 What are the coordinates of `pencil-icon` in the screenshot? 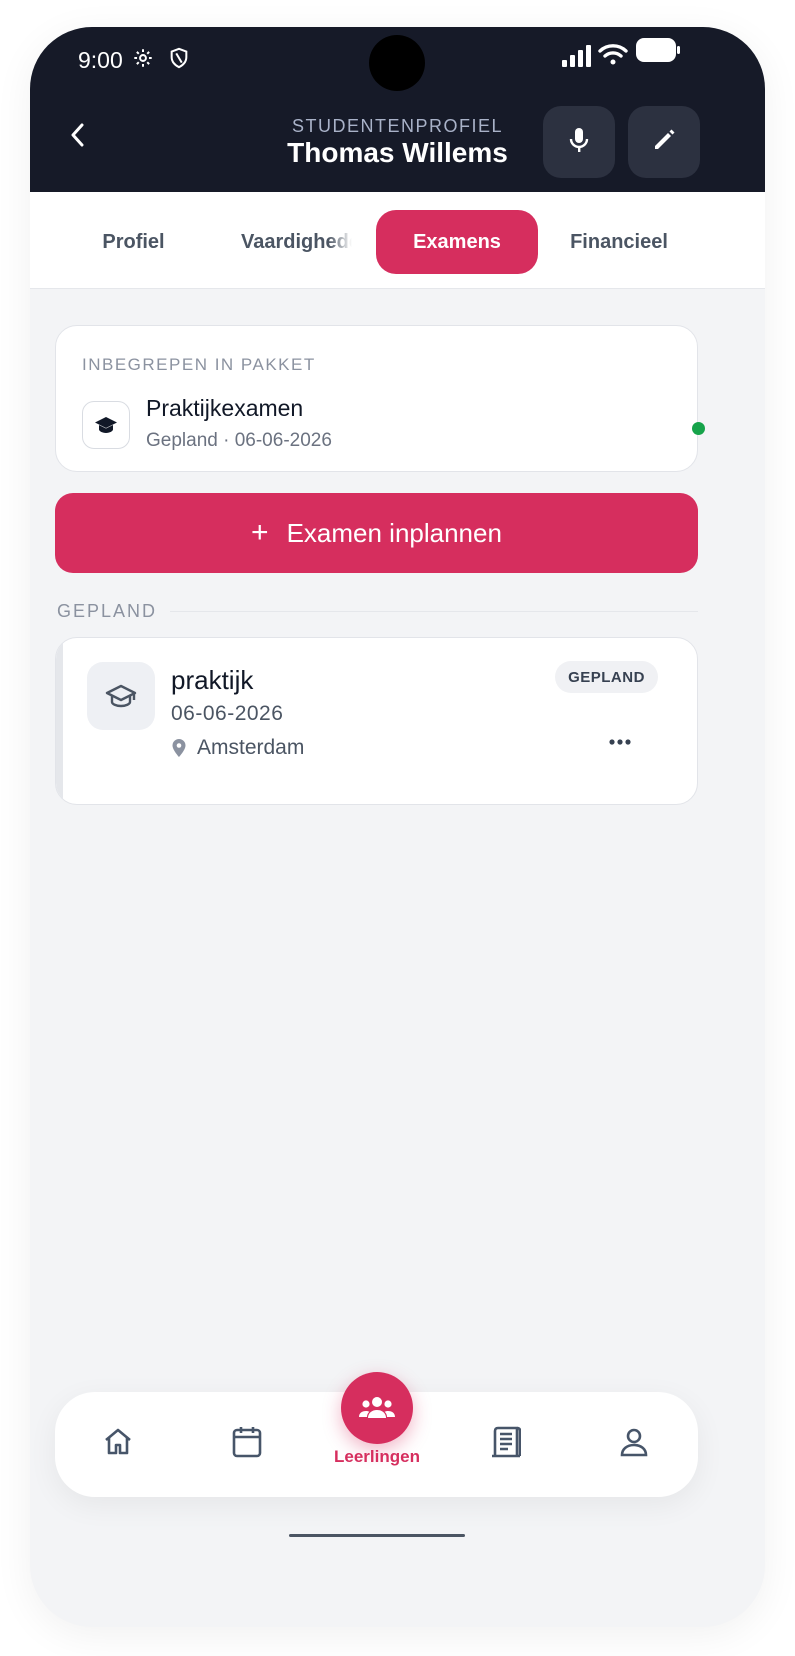 It's located at (664, 142).